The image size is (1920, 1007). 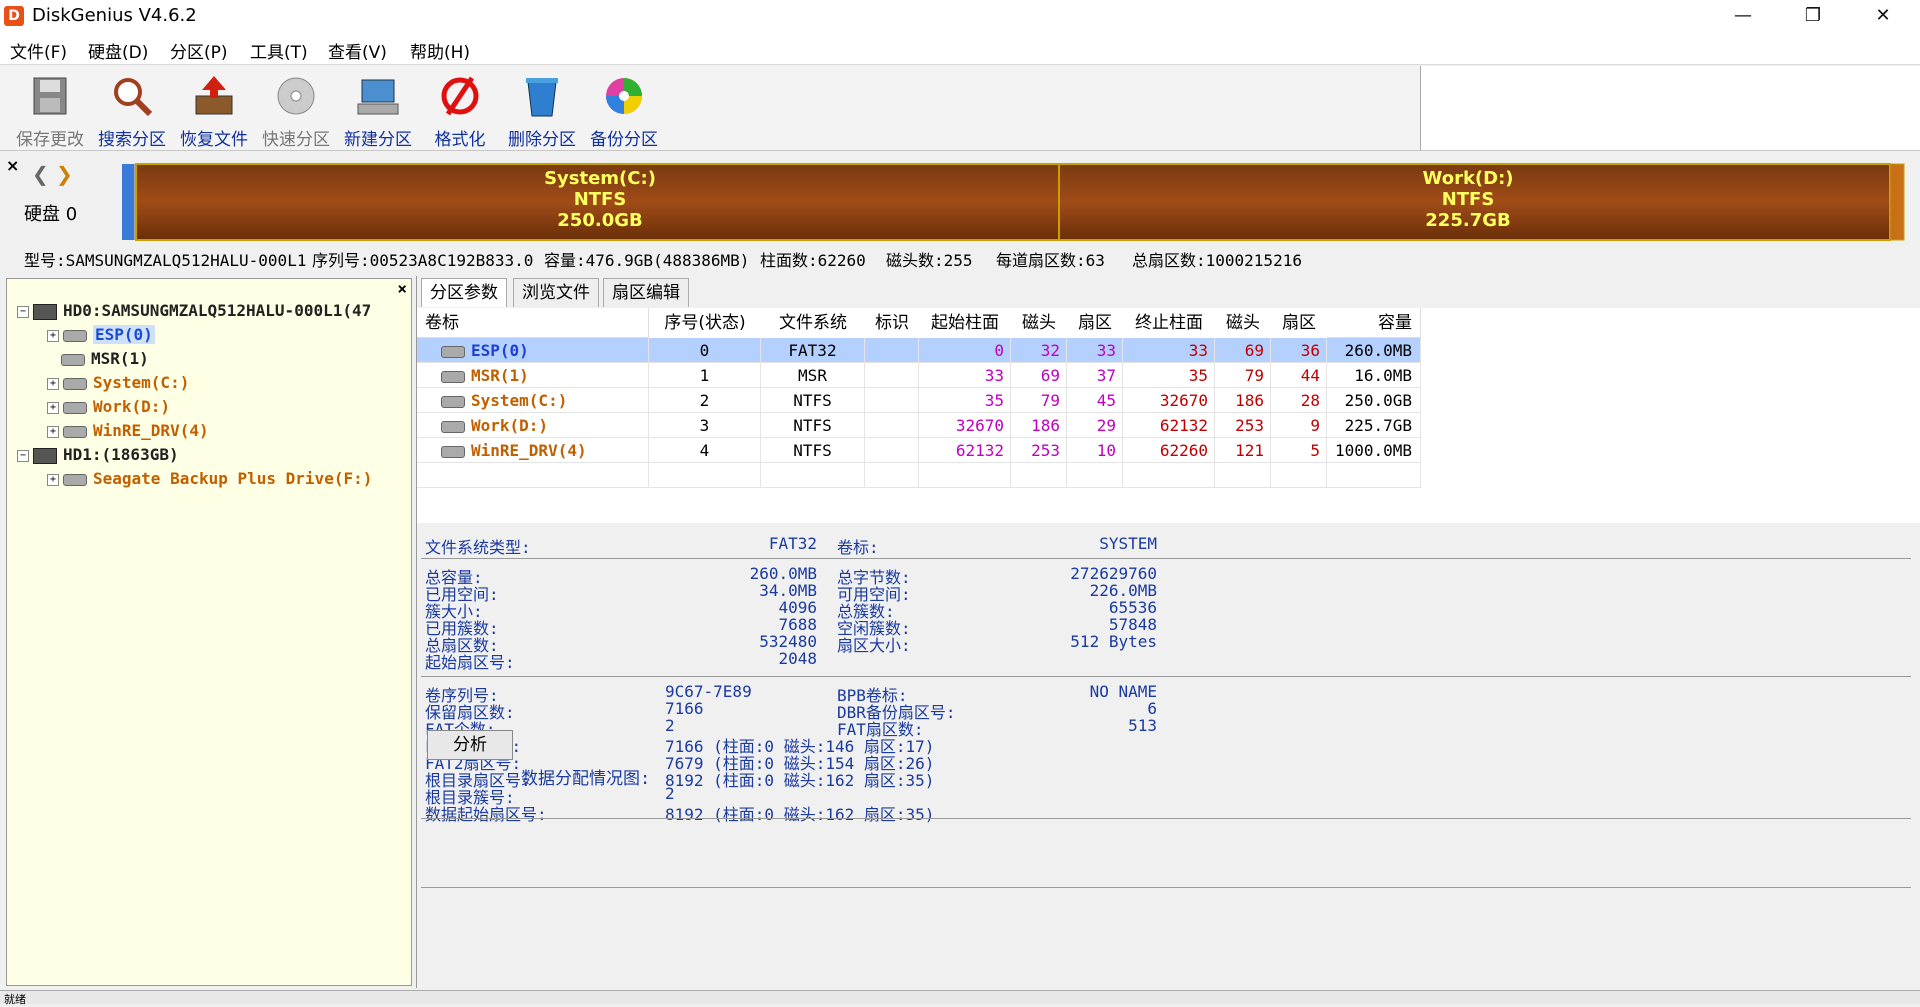 I want to click on col-end-sector: 扇区, so click(x=1299, y=323).